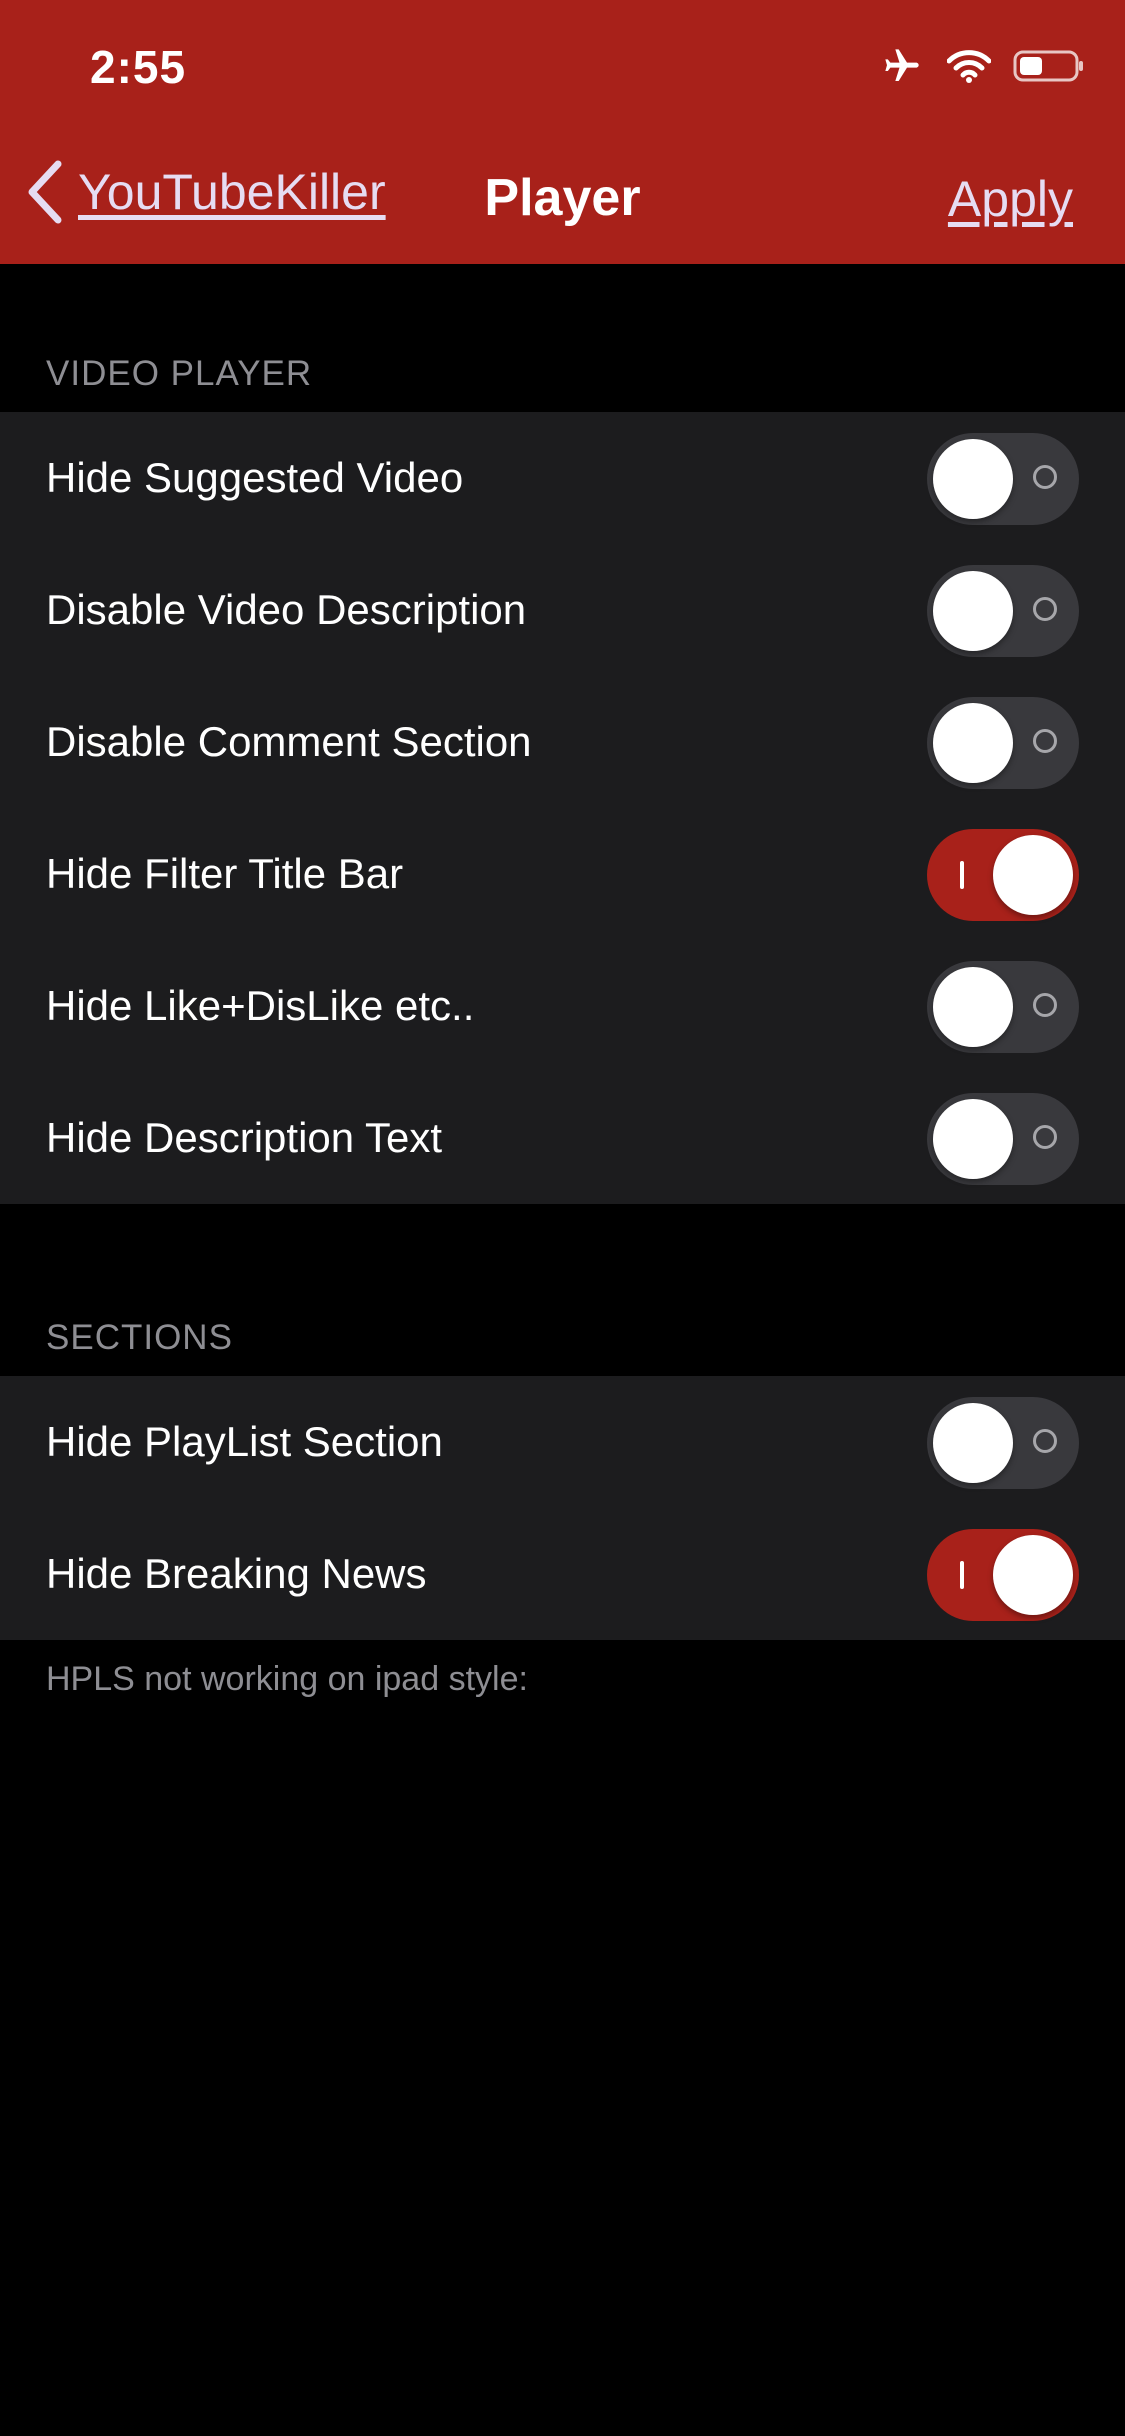 The height and width of the screenshot is (2436, 1125). I want to click on setting-label: Hide Suggested Video, so click(255, 477).